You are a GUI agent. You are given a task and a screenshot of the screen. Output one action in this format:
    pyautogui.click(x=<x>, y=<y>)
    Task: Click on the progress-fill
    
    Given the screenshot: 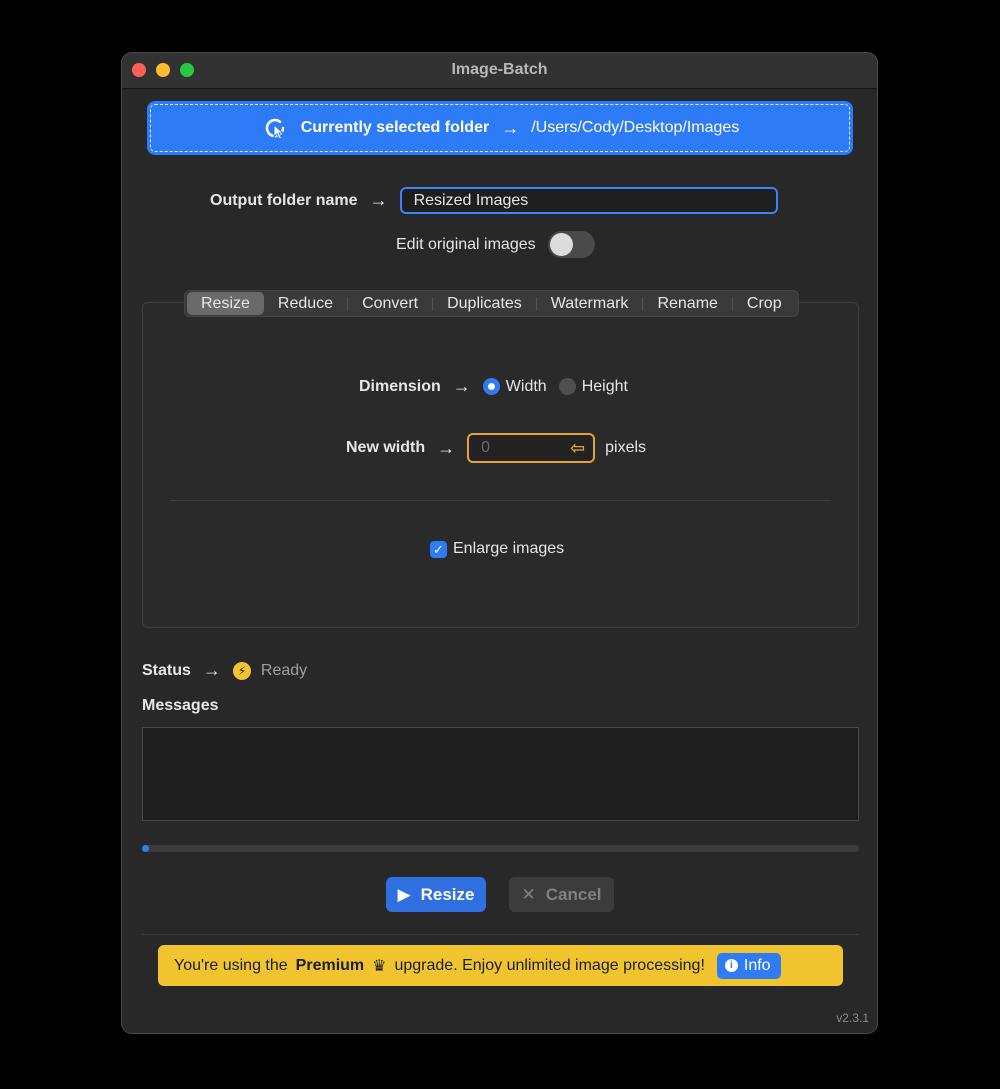 What is the action you would take?
    pyautogui.click(x=145, y=848)
    